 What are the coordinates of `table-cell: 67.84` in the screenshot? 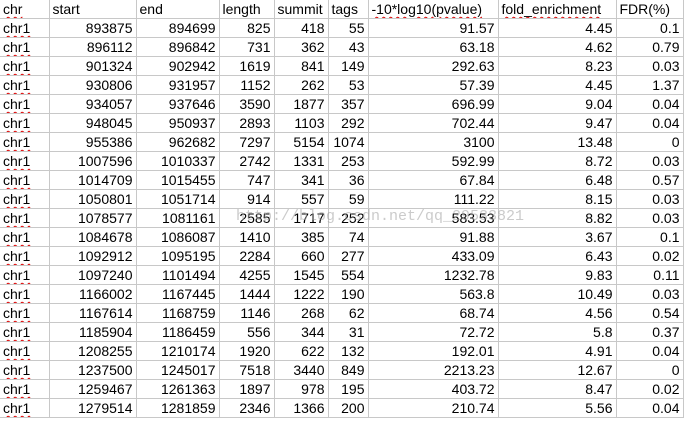 It's located at (433, 180).